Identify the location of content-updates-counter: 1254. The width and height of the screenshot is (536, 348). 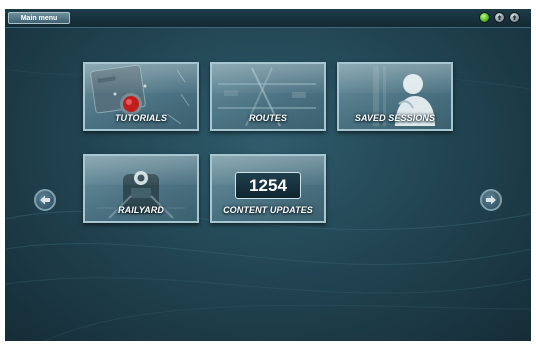
(268, 185).